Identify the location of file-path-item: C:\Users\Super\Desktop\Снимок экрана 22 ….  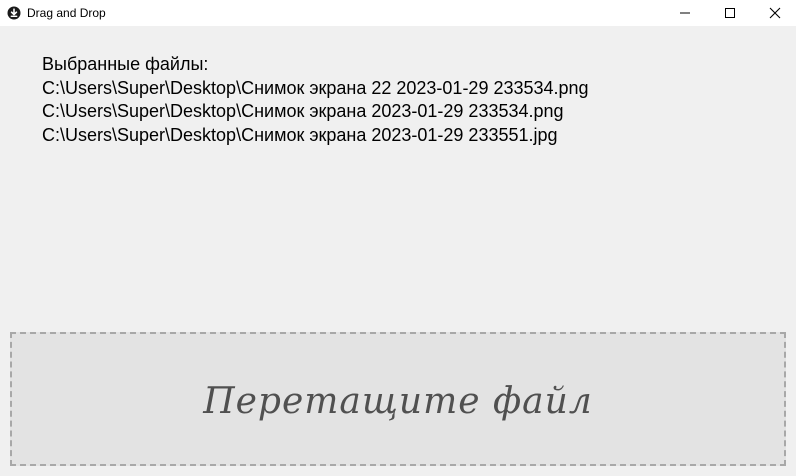
(315, 87).